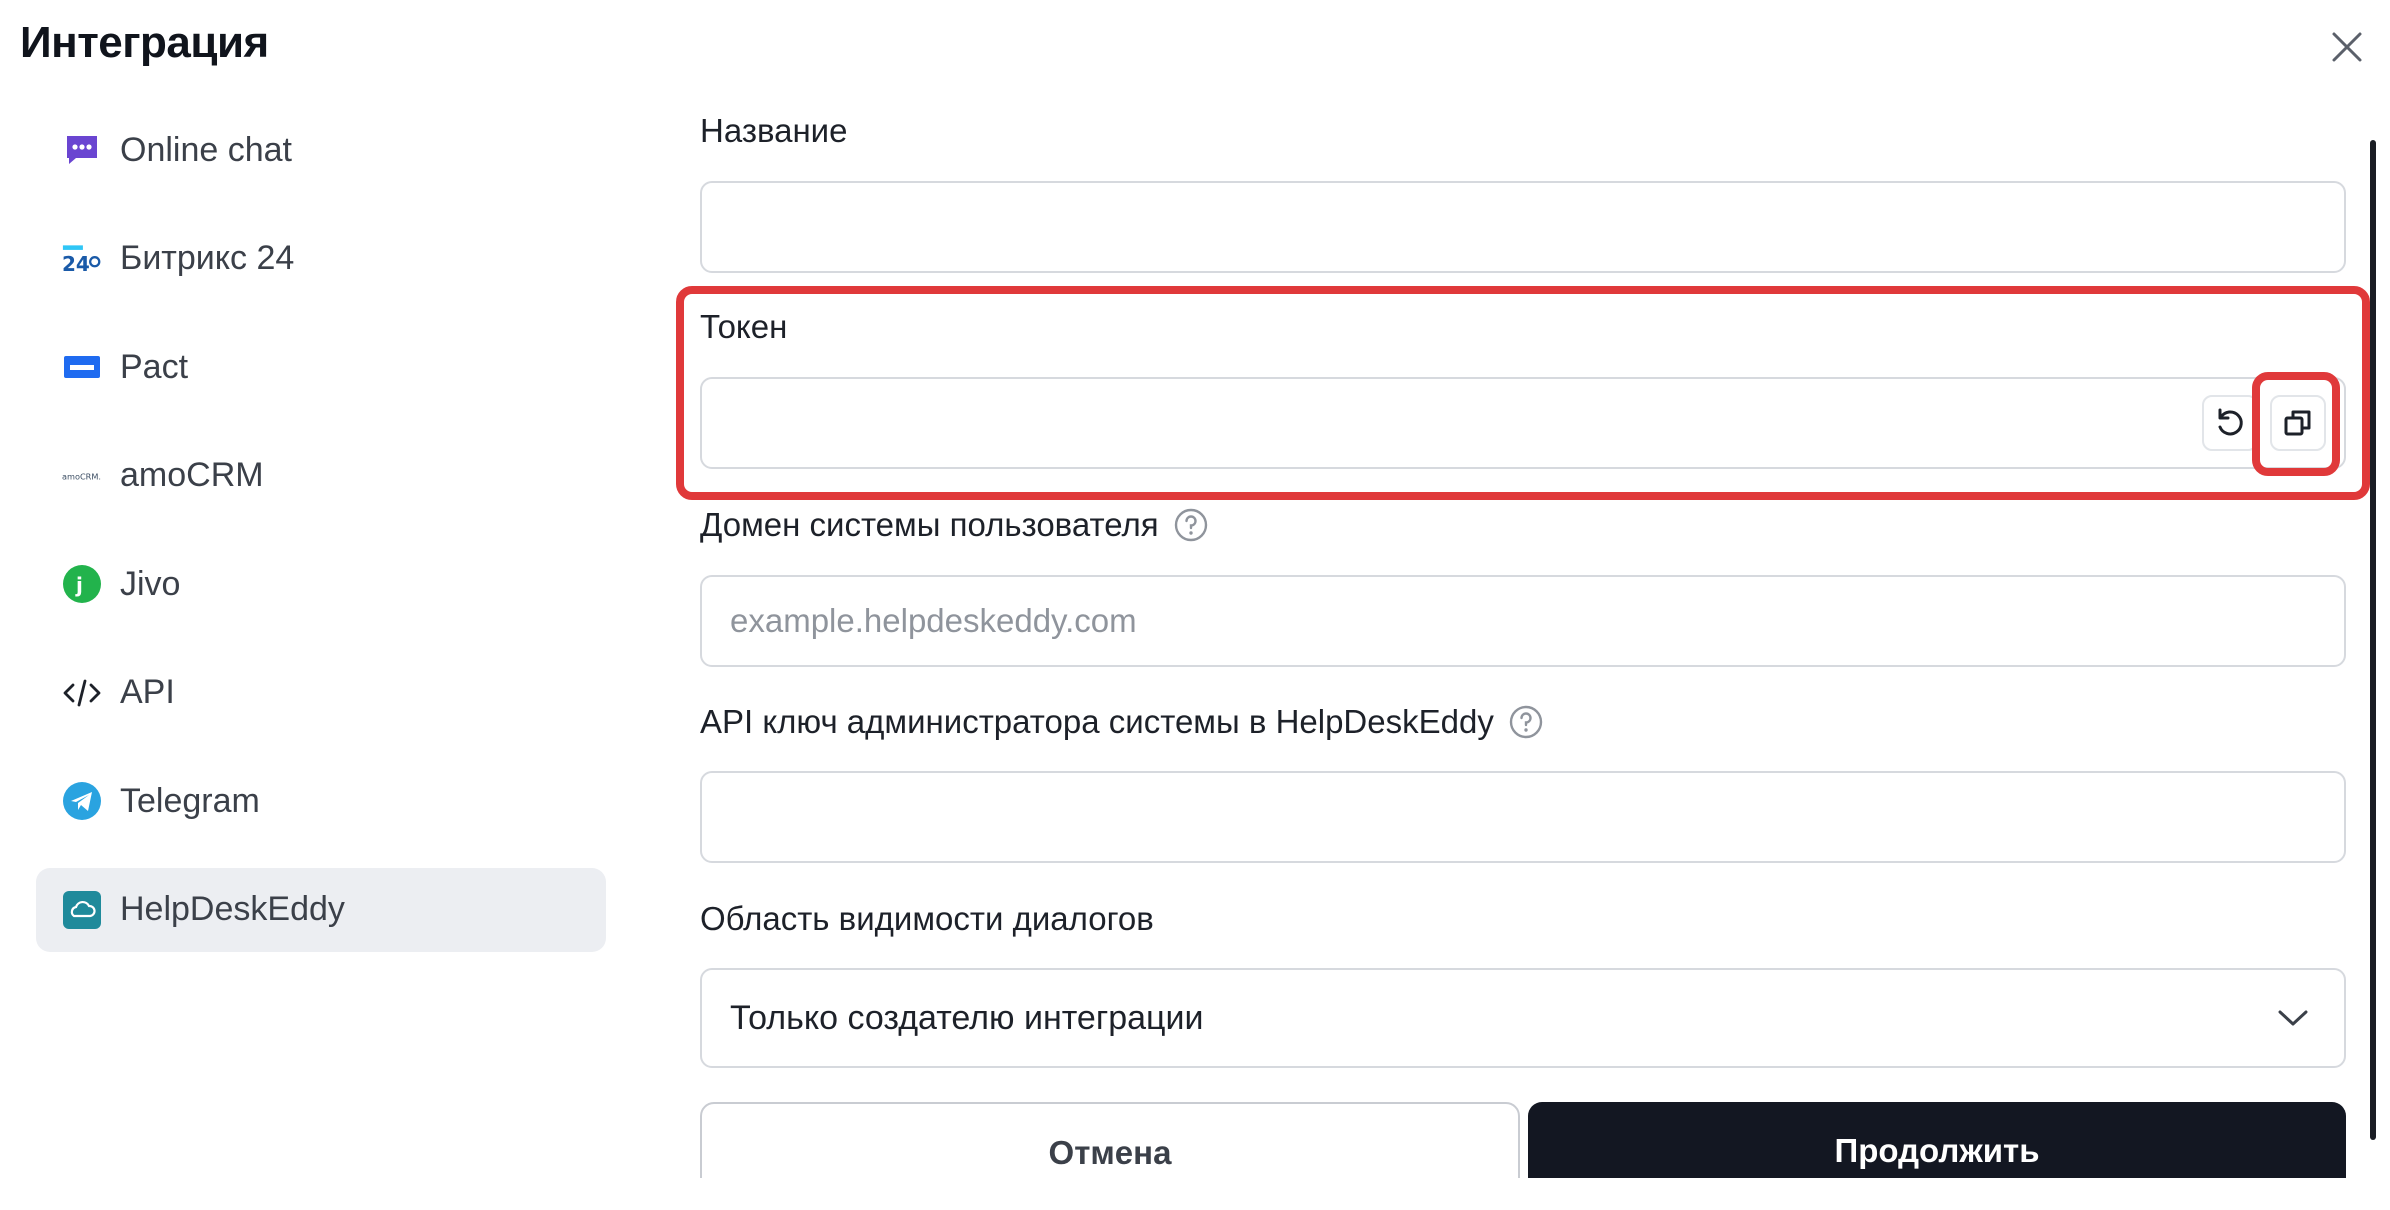 This screenshot has height=1210, width=2390. What do you see at coordinates (144, 42) in the screenshot?
I see `dialog-title: Интеграция` at bounding box center [144, 42].